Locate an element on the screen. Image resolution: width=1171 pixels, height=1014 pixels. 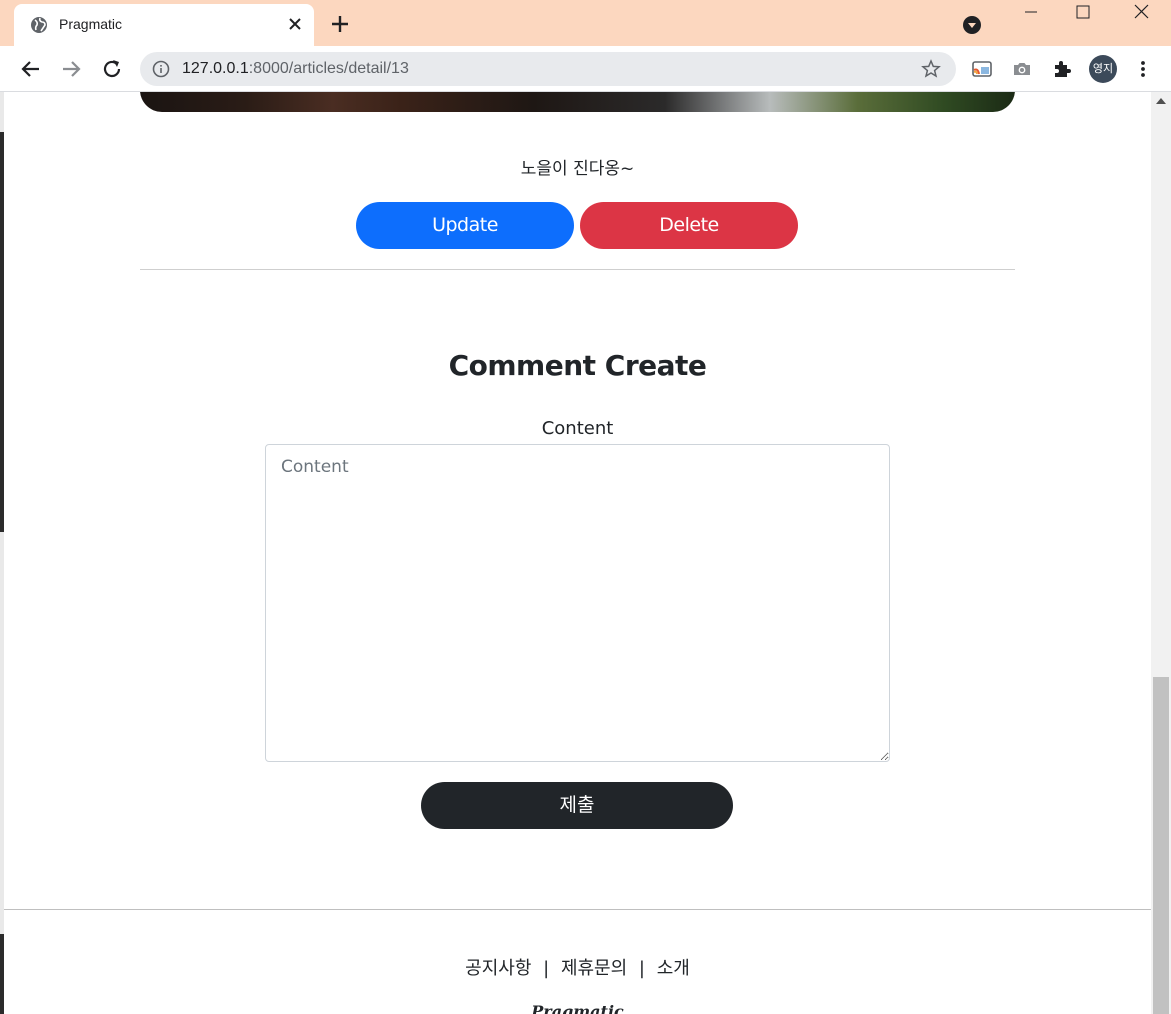
tab-title: Pragmatic is located at coordinates (91, 24).